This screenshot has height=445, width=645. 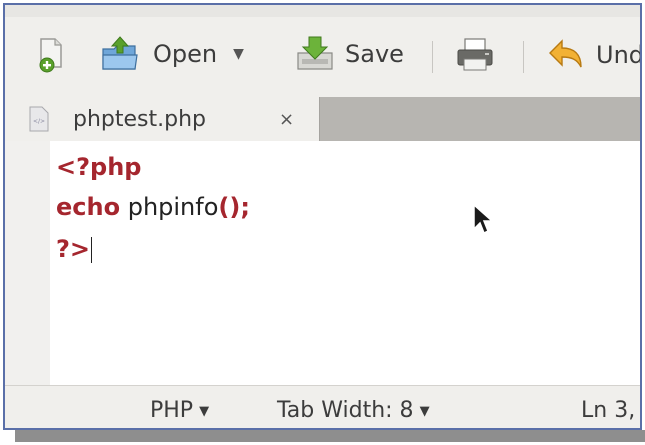 I want to click on status-bar: PHP ▼ Tab Width: 8 ▼ Ln 3,, so click(x=322, y=406).